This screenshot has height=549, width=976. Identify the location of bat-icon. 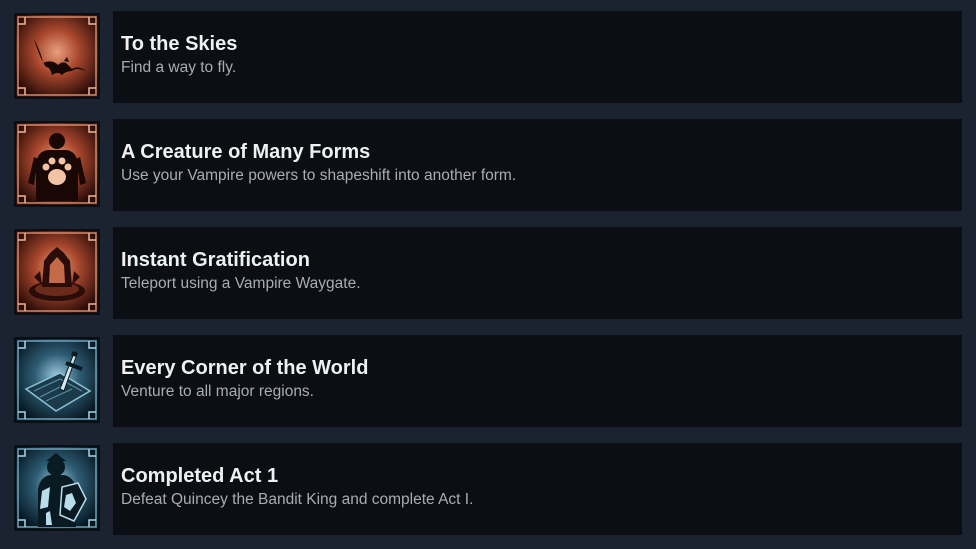
(57, 56).